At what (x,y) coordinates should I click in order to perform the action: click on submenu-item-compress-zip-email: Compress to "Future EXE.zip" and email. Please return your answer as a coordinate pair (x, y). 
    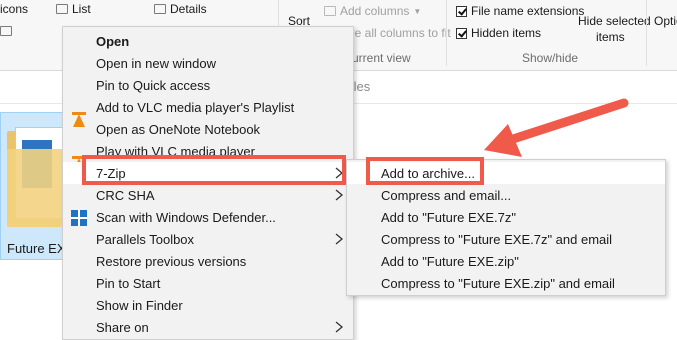
    Looking at the image, I should click on (506, 283).